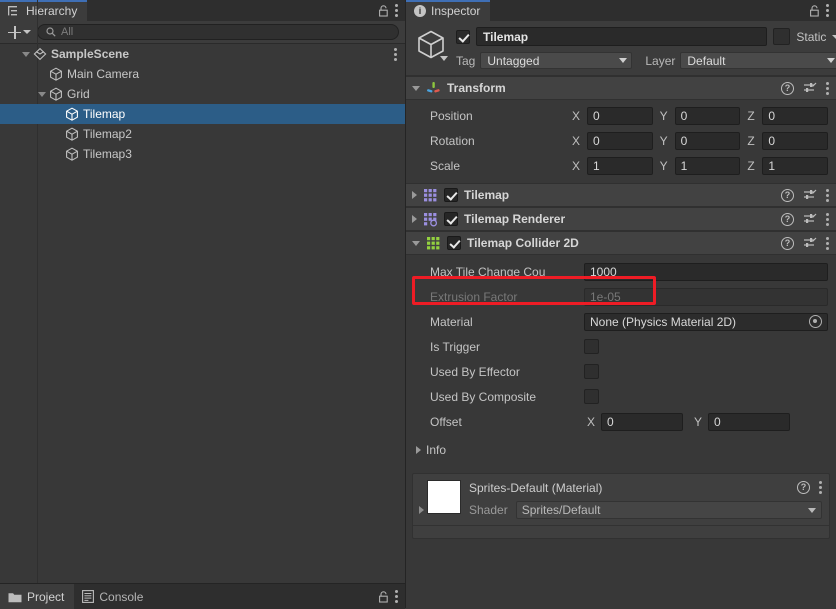 The height and width of the screenshot is (609, 836). What do you see at coordinates (107, 154) in the screenshot?
I see `hierarchy-item-label: Tilemap3` at bounding box center [107, 154].